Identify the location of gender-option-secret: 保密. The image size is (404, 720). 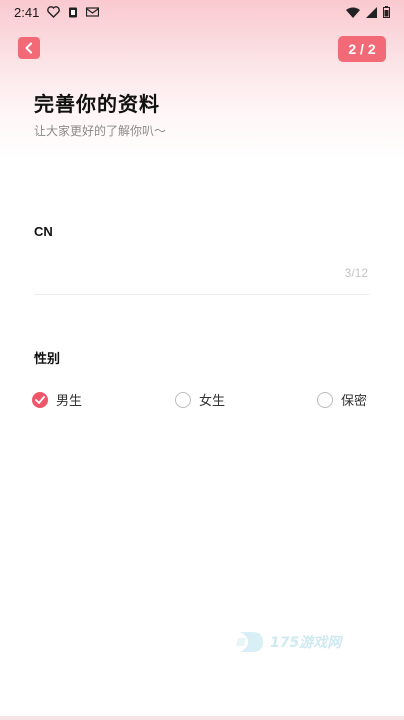
(342, 399).